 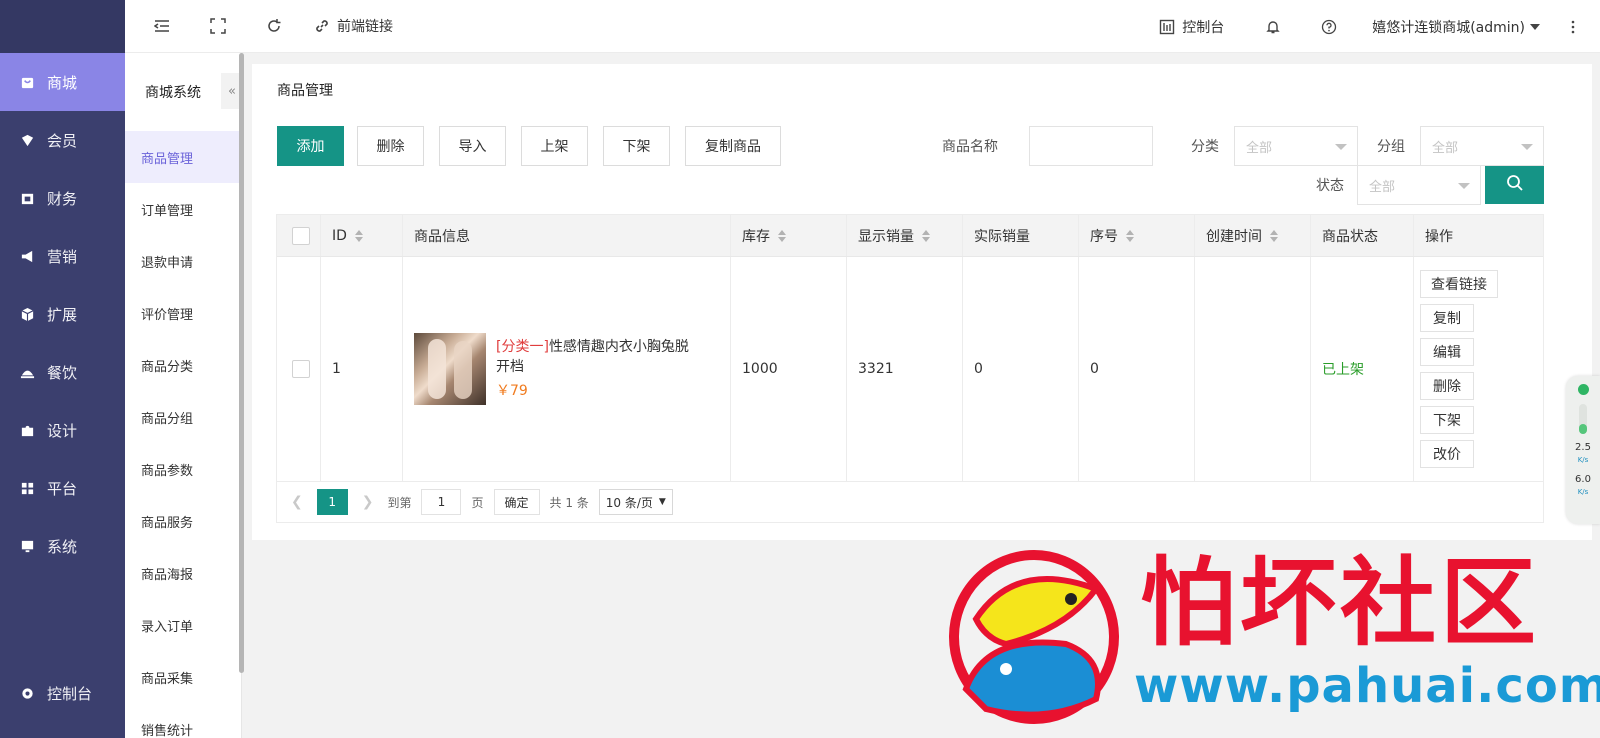 I want to click on cell-actual-sales: 0, so click(x=1021, y=369).